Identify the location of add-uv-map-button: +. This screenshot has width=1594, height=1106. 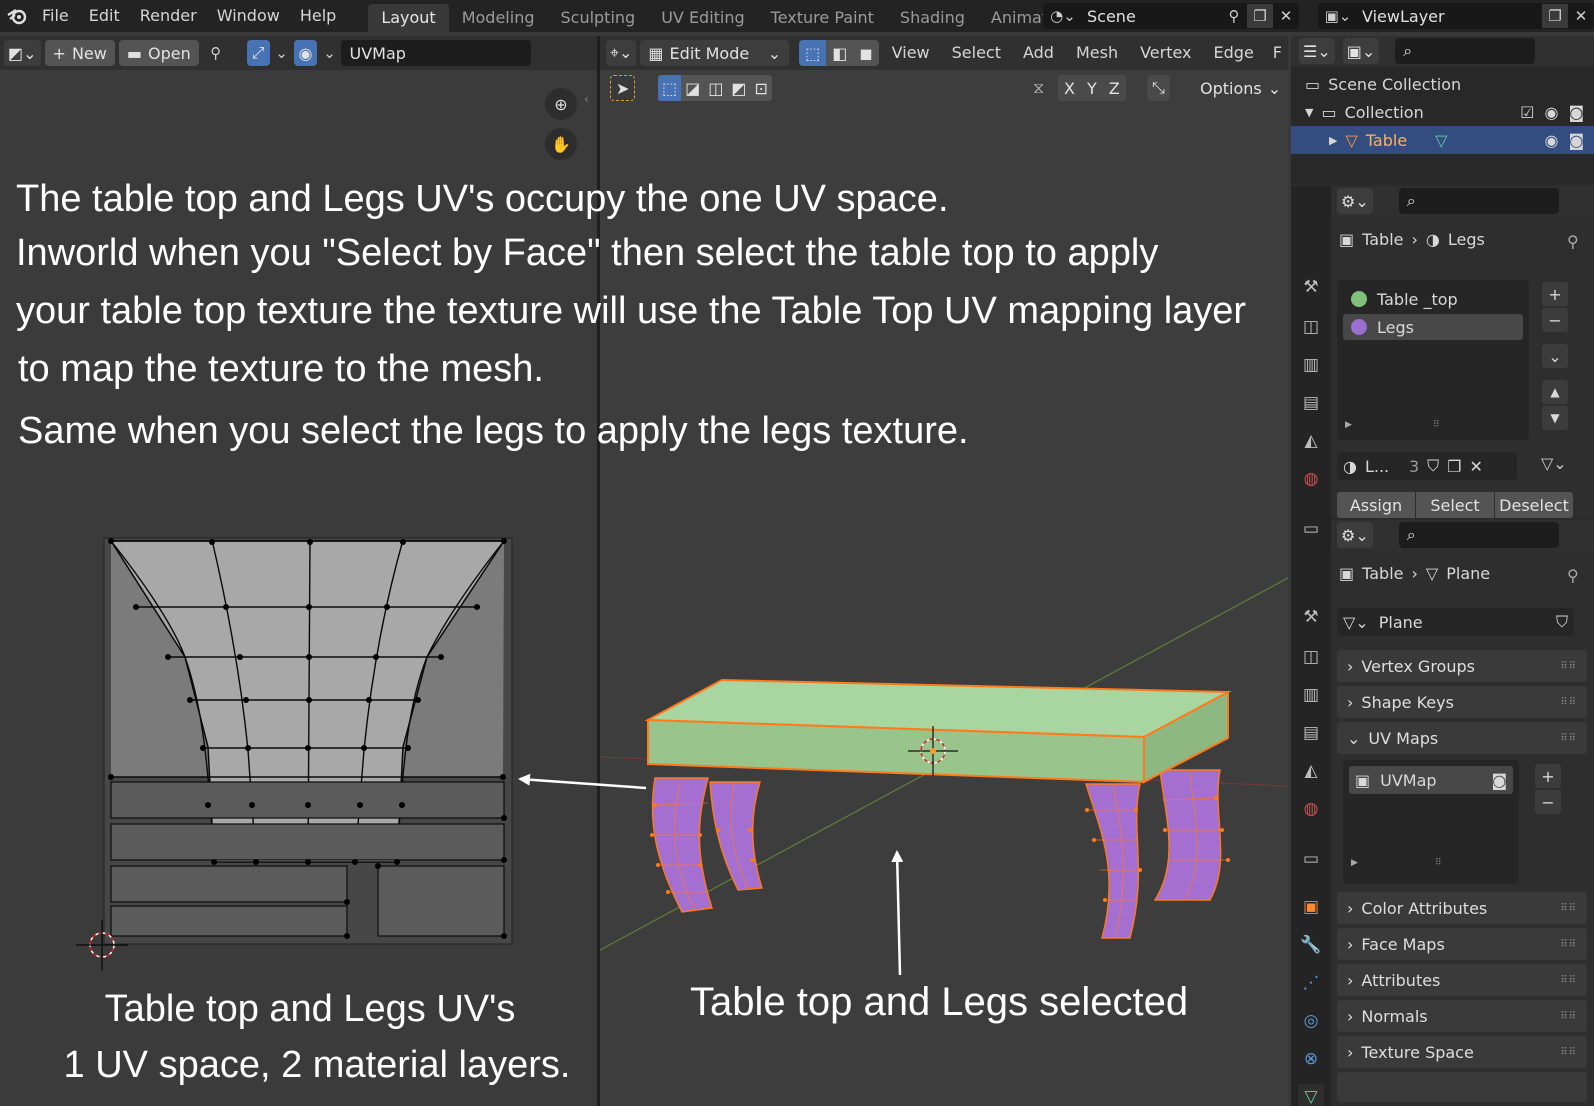
(1548, 776).